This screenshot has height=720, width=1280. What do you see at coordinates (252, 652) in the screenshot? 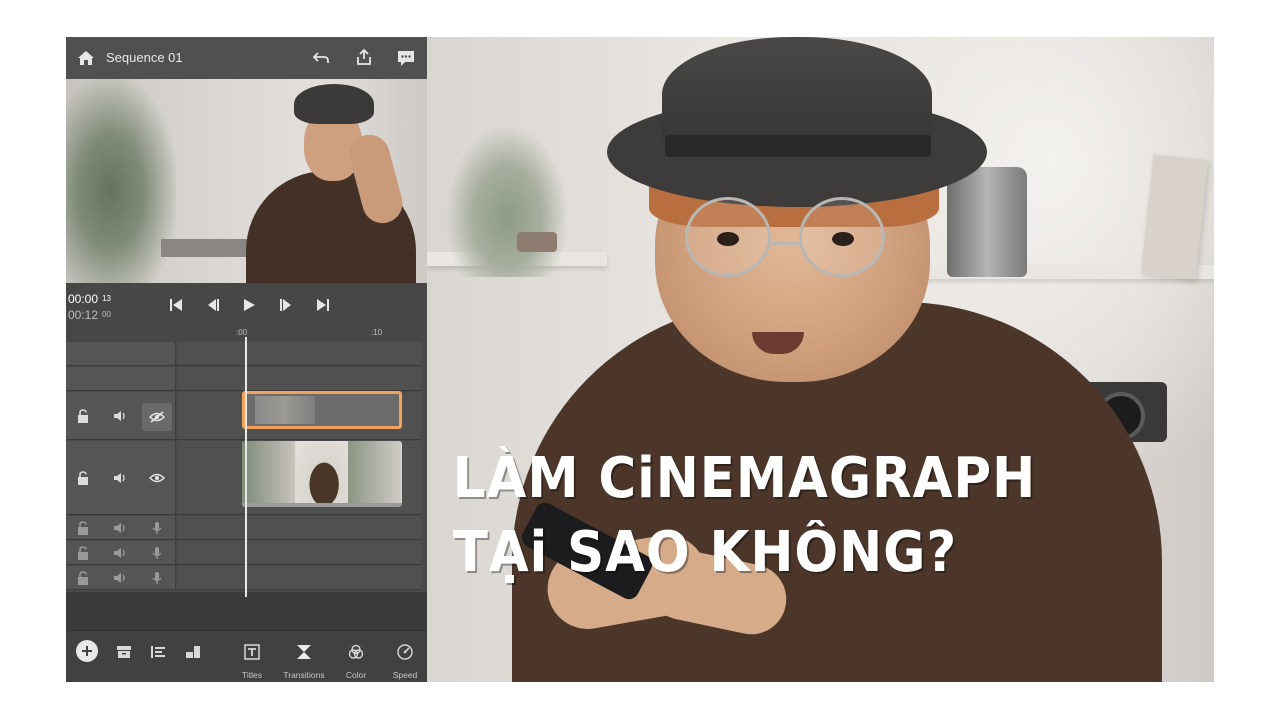
I see `titles-icon` at bounding box center [252, 652].